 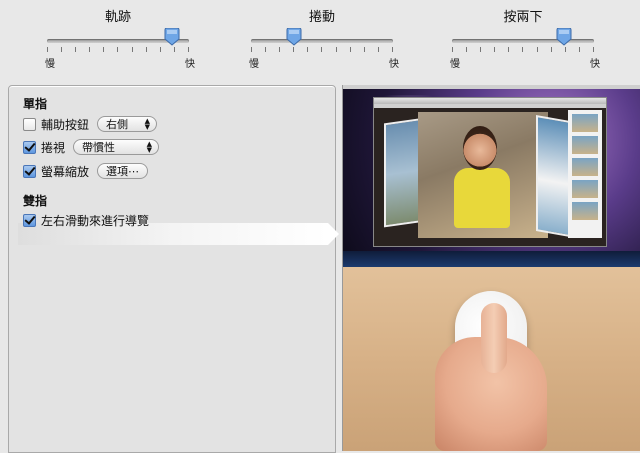 I want to click on swipe-navigate-label: 左右滑動來進行導覽, so click(x=95, y=220).